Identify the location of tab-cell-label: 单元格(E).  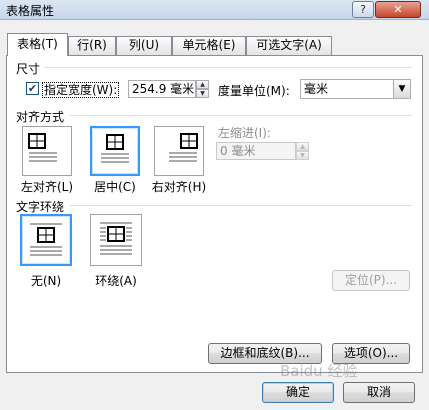
(209, 45).